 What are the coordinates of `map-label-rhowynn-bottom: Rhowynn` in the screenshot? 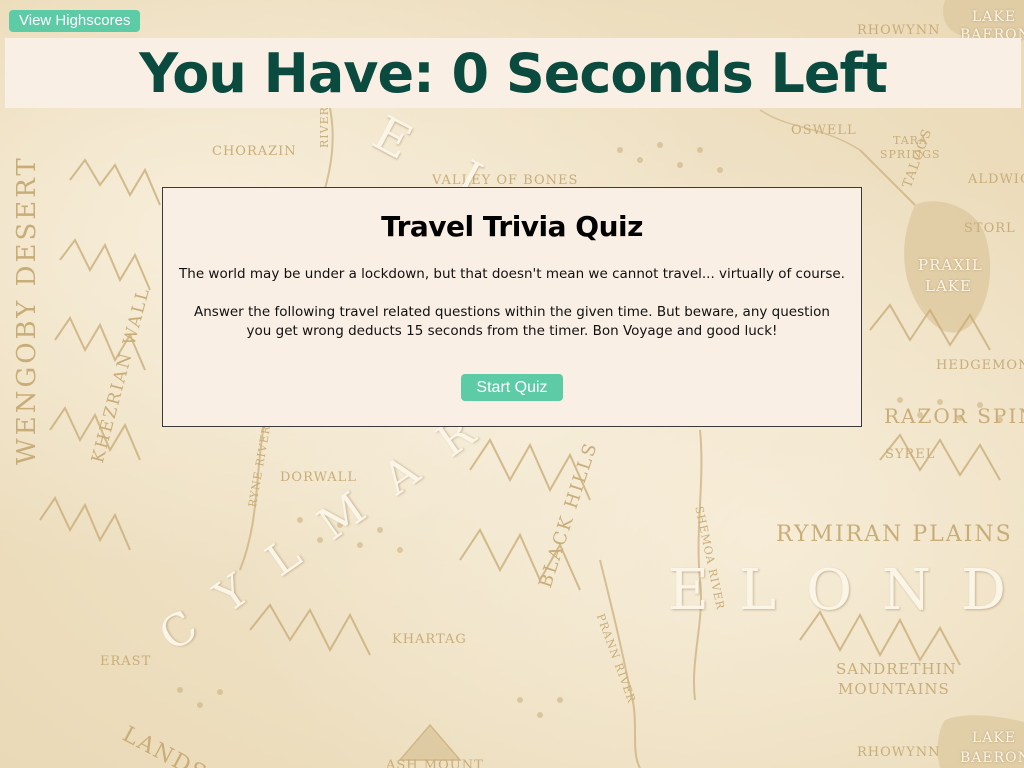 It's located at (899, 752).